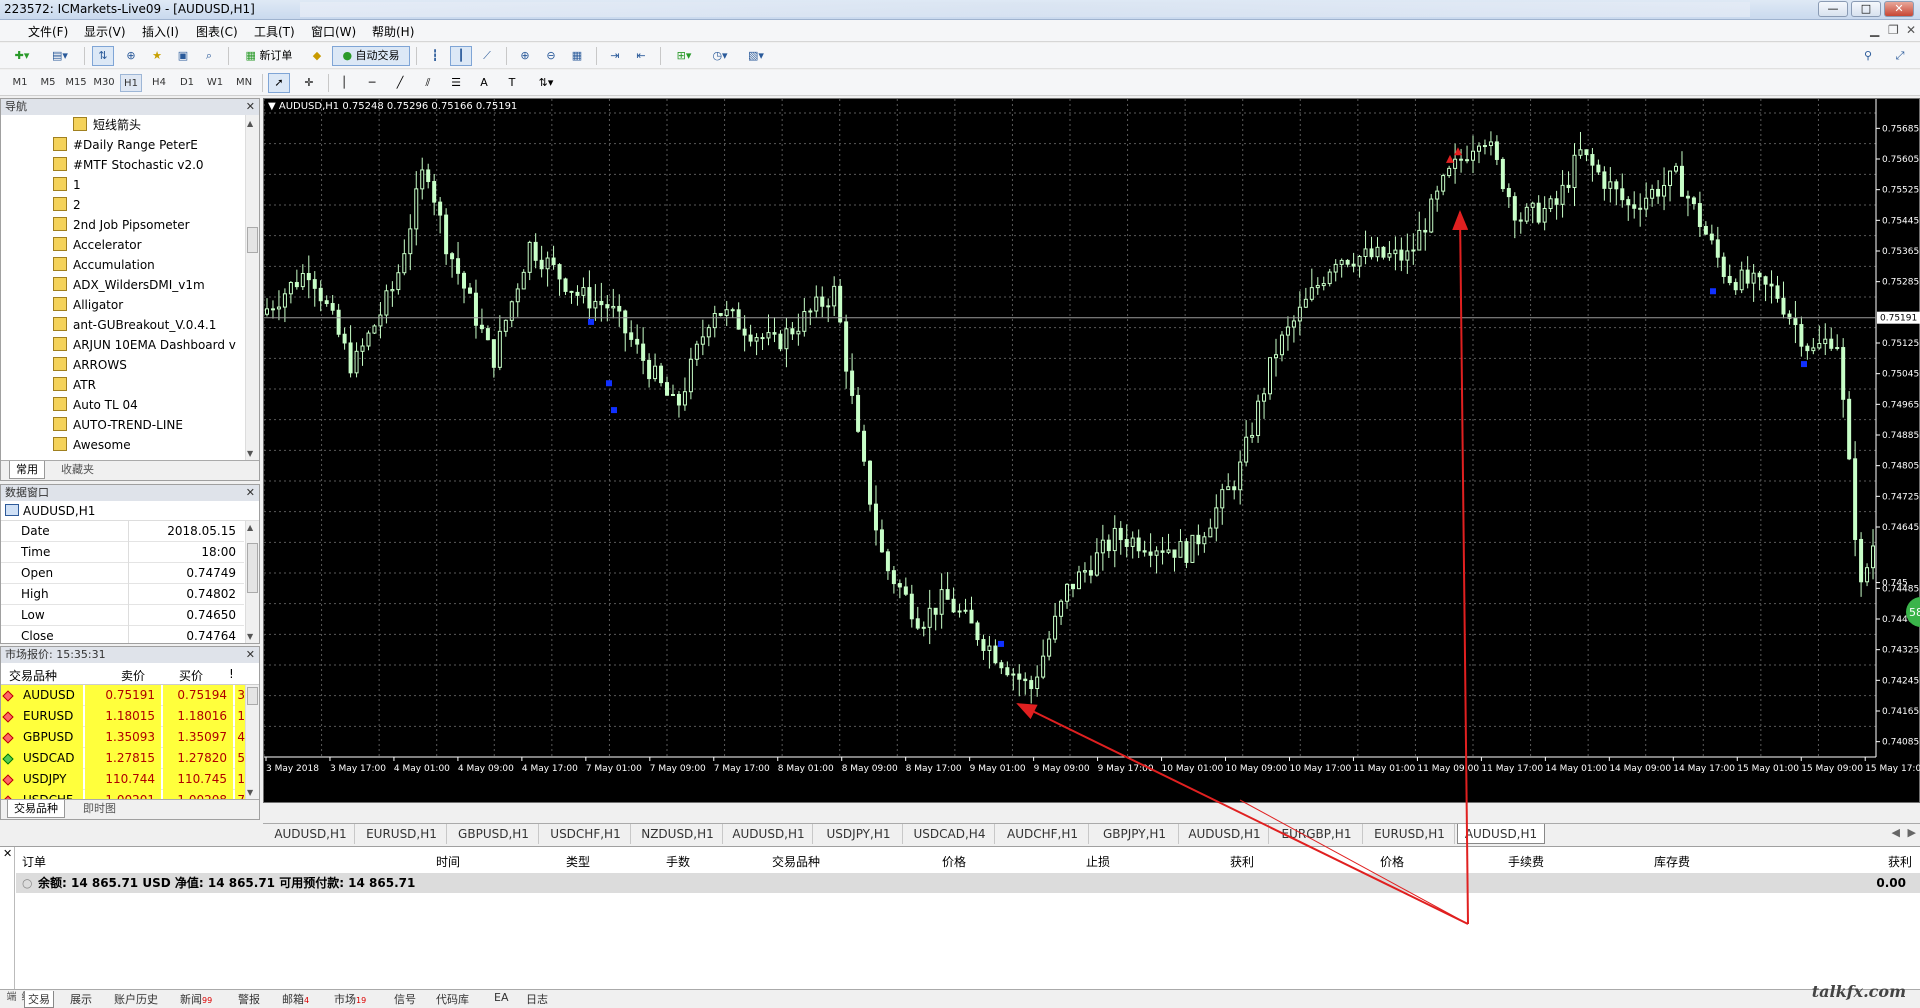 This screenshot has height=1008, width=1920. Describe the element at coordinates (215, 83) in the screenshot. I see `timeframe-w1: W1` at that location.